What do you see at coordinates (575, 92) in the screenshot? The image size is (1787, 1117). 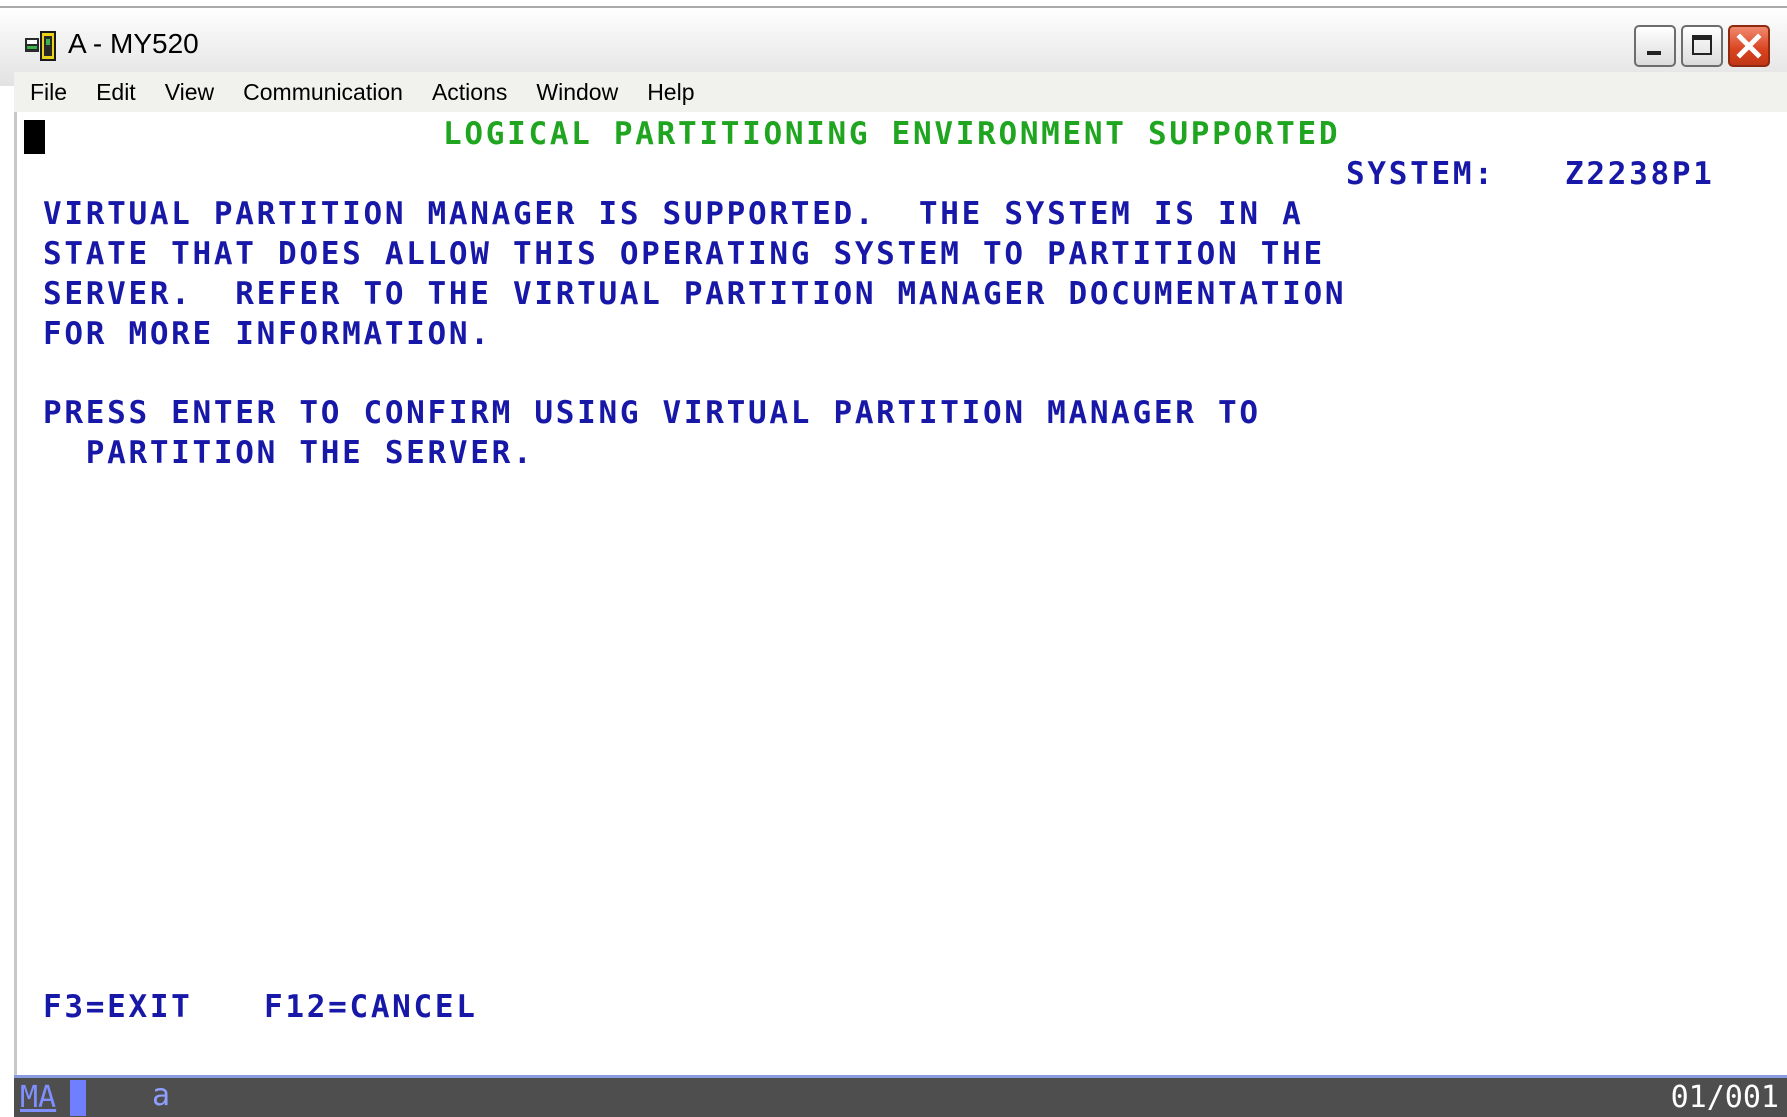 I see `menu-window: Window` at bounding box center [575, 92].